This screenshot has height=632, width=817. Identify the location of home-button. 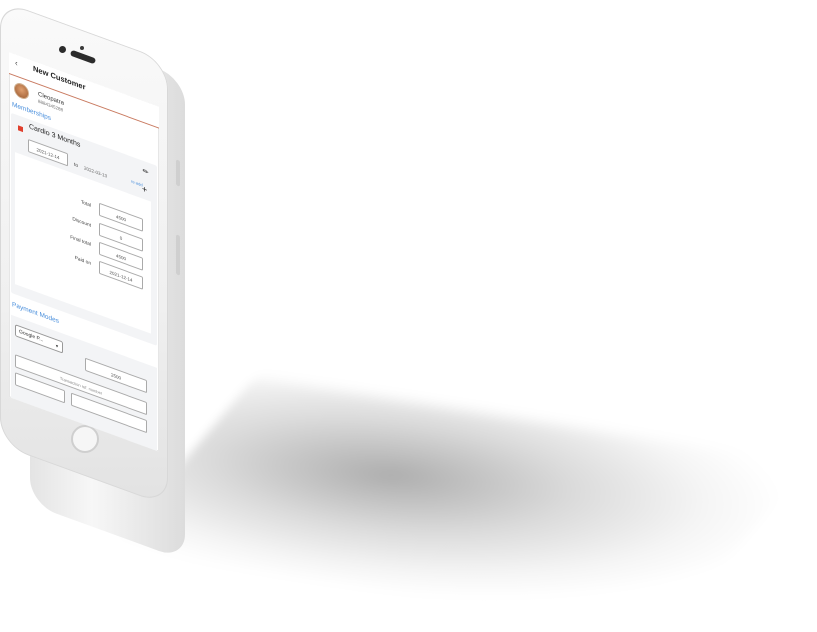
(85, 439).